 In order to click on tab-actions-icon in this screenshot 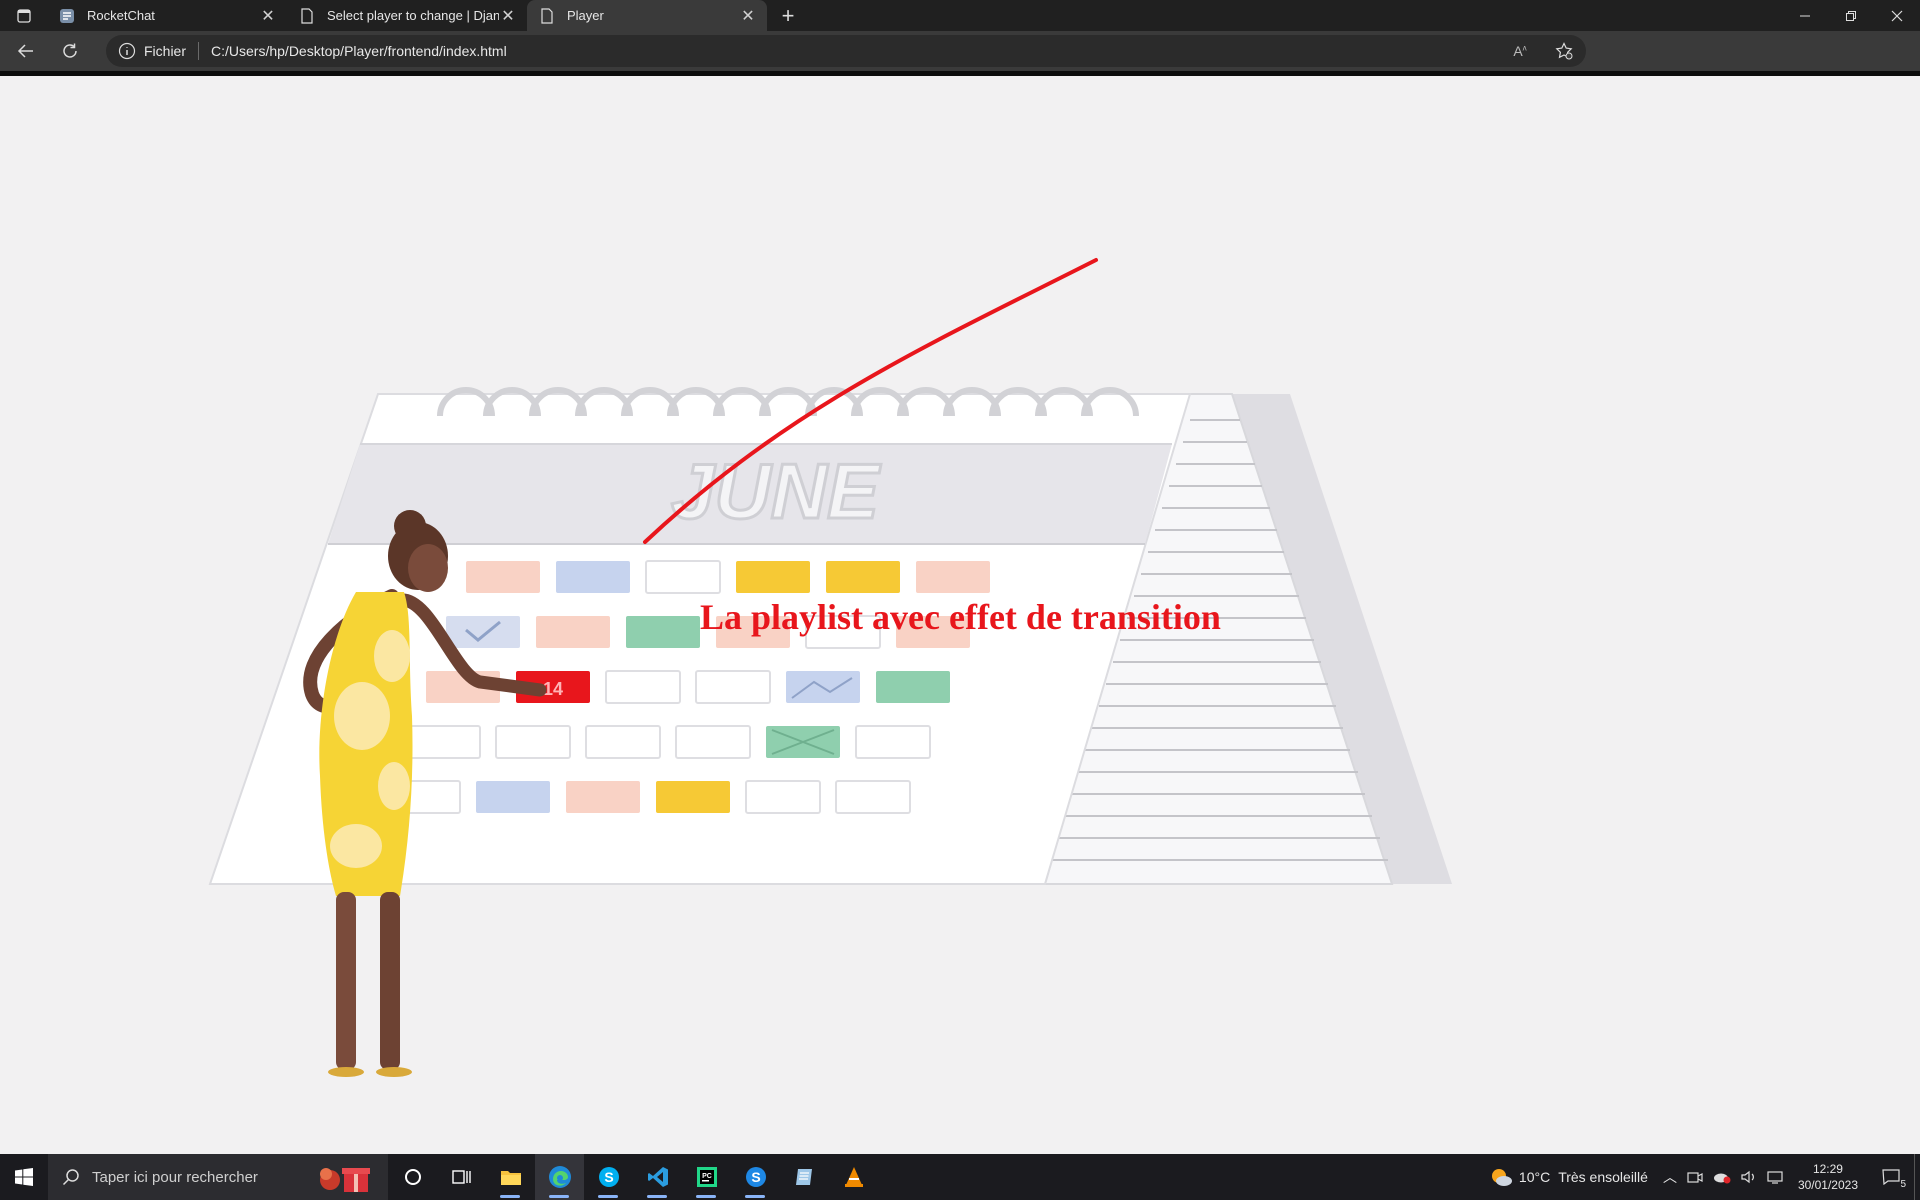, I will do `click(23, 15)`.